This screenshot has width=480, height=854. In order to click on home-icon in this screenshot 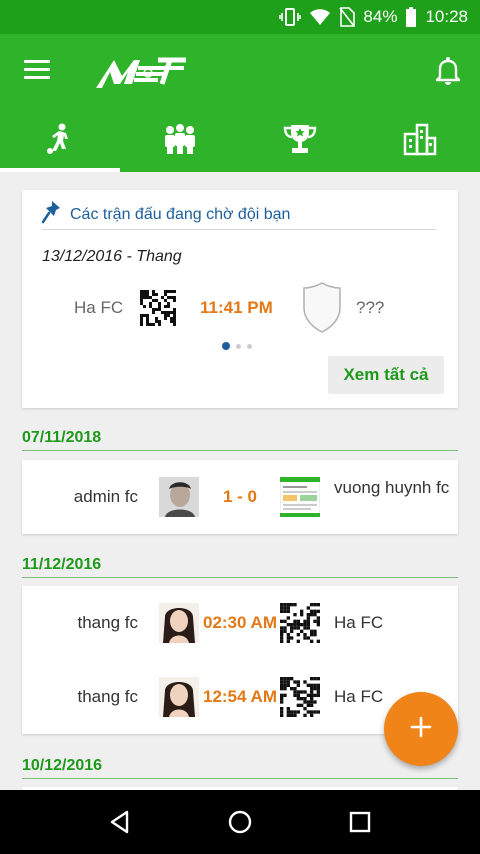, I will do `click(240, 822)`.